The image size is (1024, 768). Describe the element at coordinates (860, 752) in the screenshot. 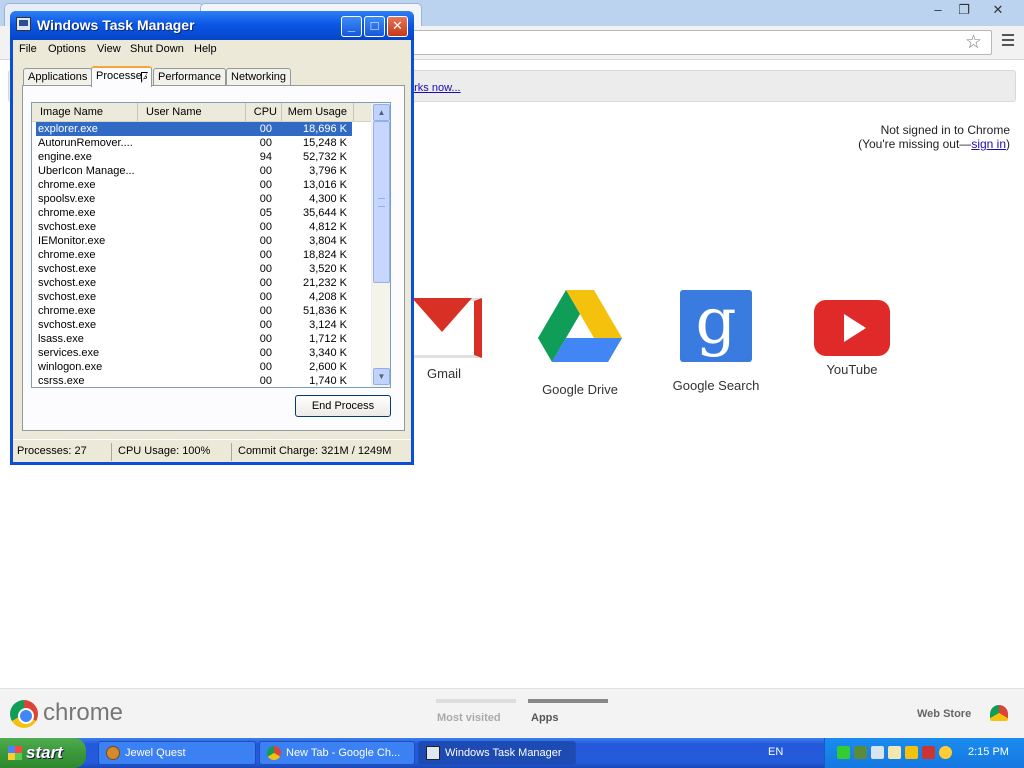

I see `network-icon` at that location.